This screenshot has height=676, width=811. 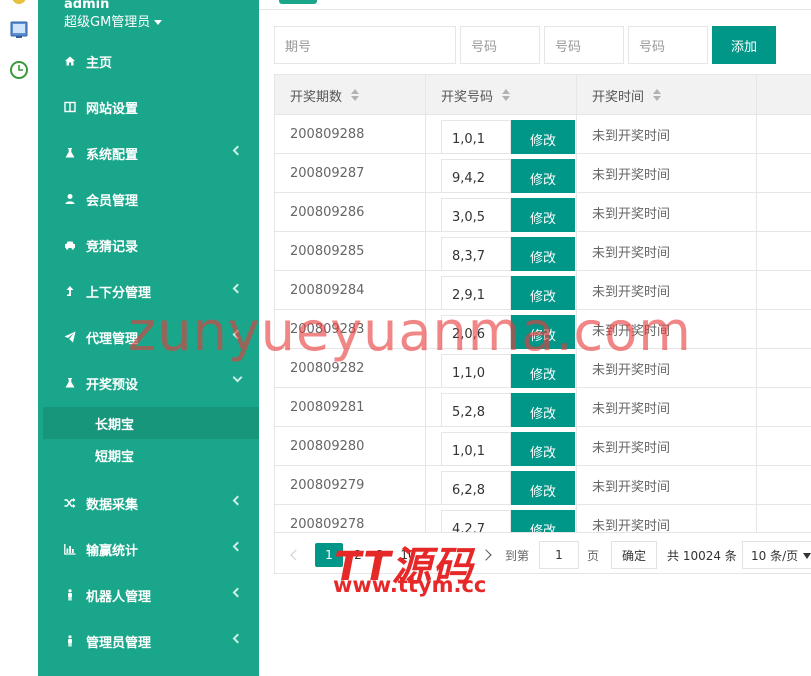 I want to click on sidebar-item-11: 机器人管理, so click(x=148, y=595).